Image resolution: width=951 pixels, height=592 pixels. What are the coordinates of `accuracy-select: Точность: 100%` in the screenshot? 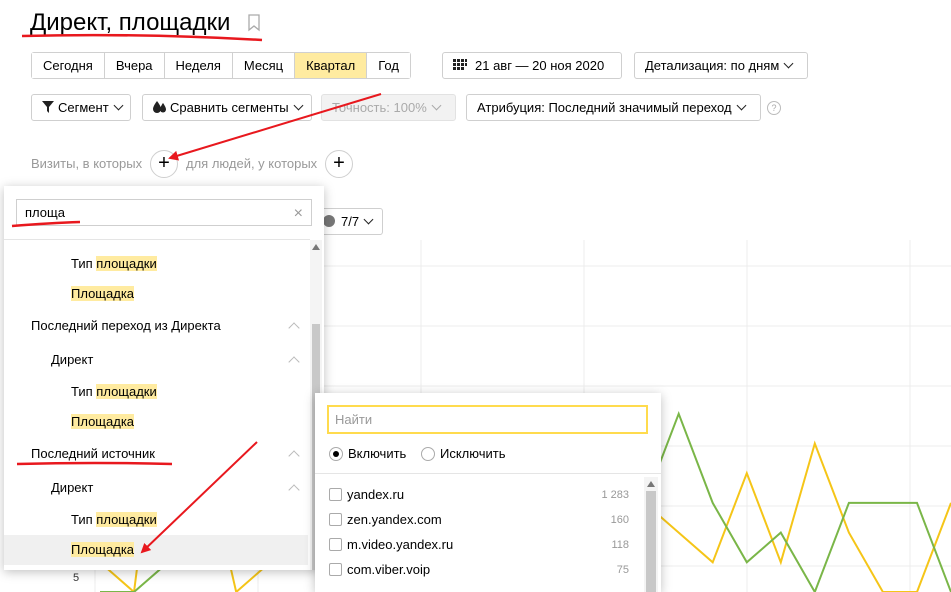 It's located at (388, 107).